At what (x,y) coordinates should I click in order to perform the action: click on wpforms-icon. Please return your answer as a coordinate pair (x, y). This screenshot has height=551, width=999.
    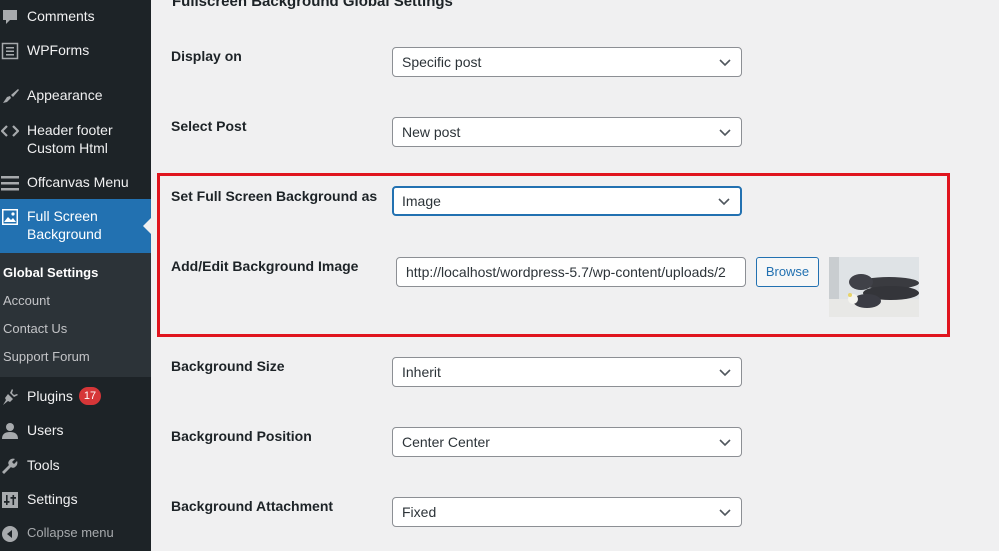
    Looking at the image, I should click on (10, 51).